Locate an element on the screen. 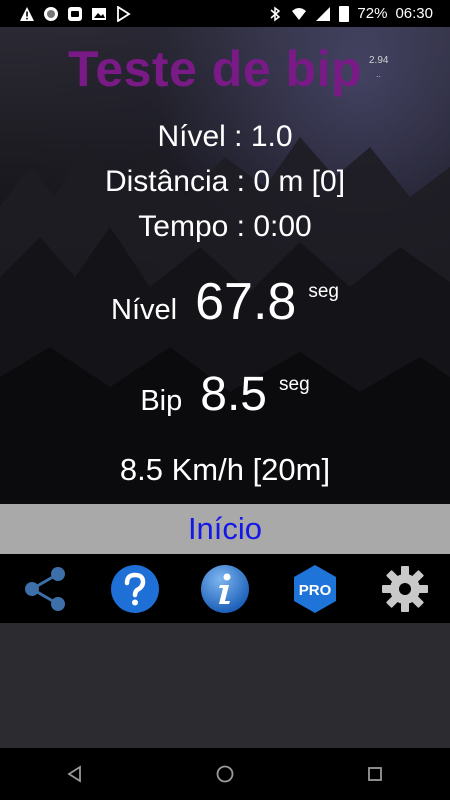  bluetooth-icon is located at coordinates (275, 13).